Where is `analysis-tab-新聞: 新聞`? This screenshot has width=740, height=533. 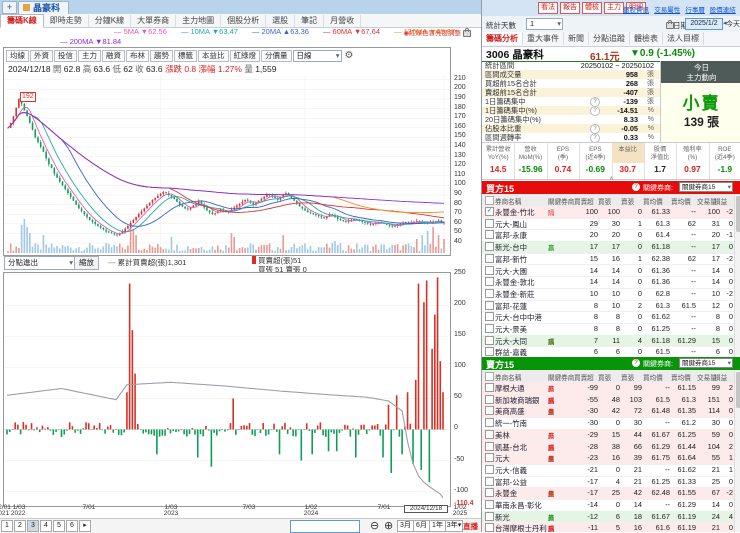
analysis-tab-新聞: 新聞 is located at coordinates (576, 38).